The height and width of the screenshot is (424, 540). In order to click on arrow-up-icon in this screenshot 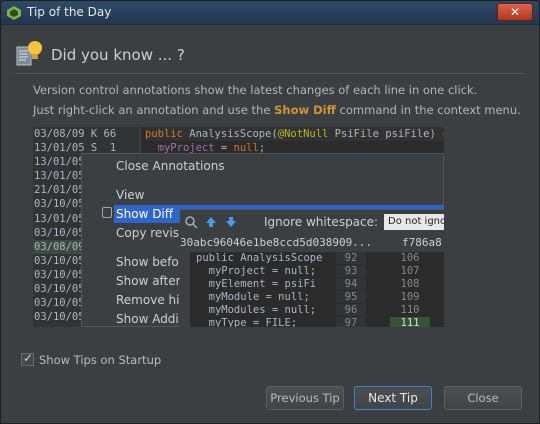, I will do `click(211, 222)`.